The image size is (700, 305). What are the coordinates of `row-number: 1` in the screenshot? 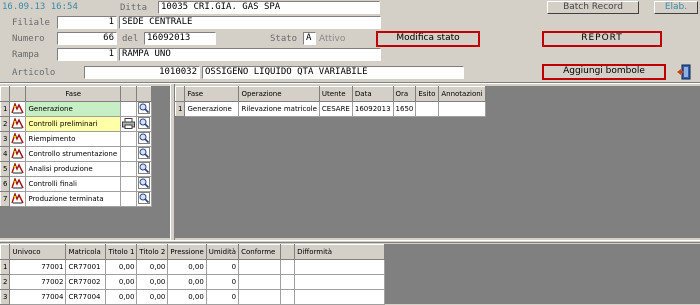 It's located at (180, 109).